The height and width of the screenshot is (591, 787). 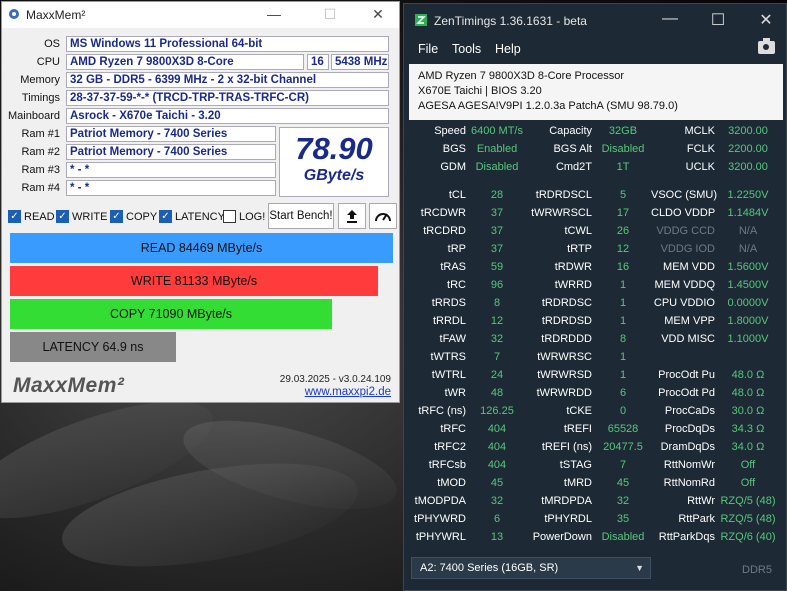 I want to click on upload-icon, so click(x=352, y=216).